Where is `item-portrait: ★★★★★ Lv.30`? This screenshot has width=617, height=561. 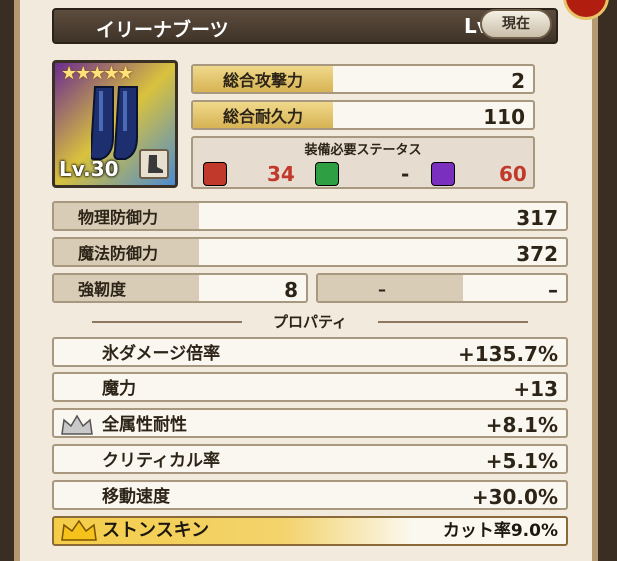 item-portrait: ★★★★★ Lv.30 is located at coordinates (115, 124).